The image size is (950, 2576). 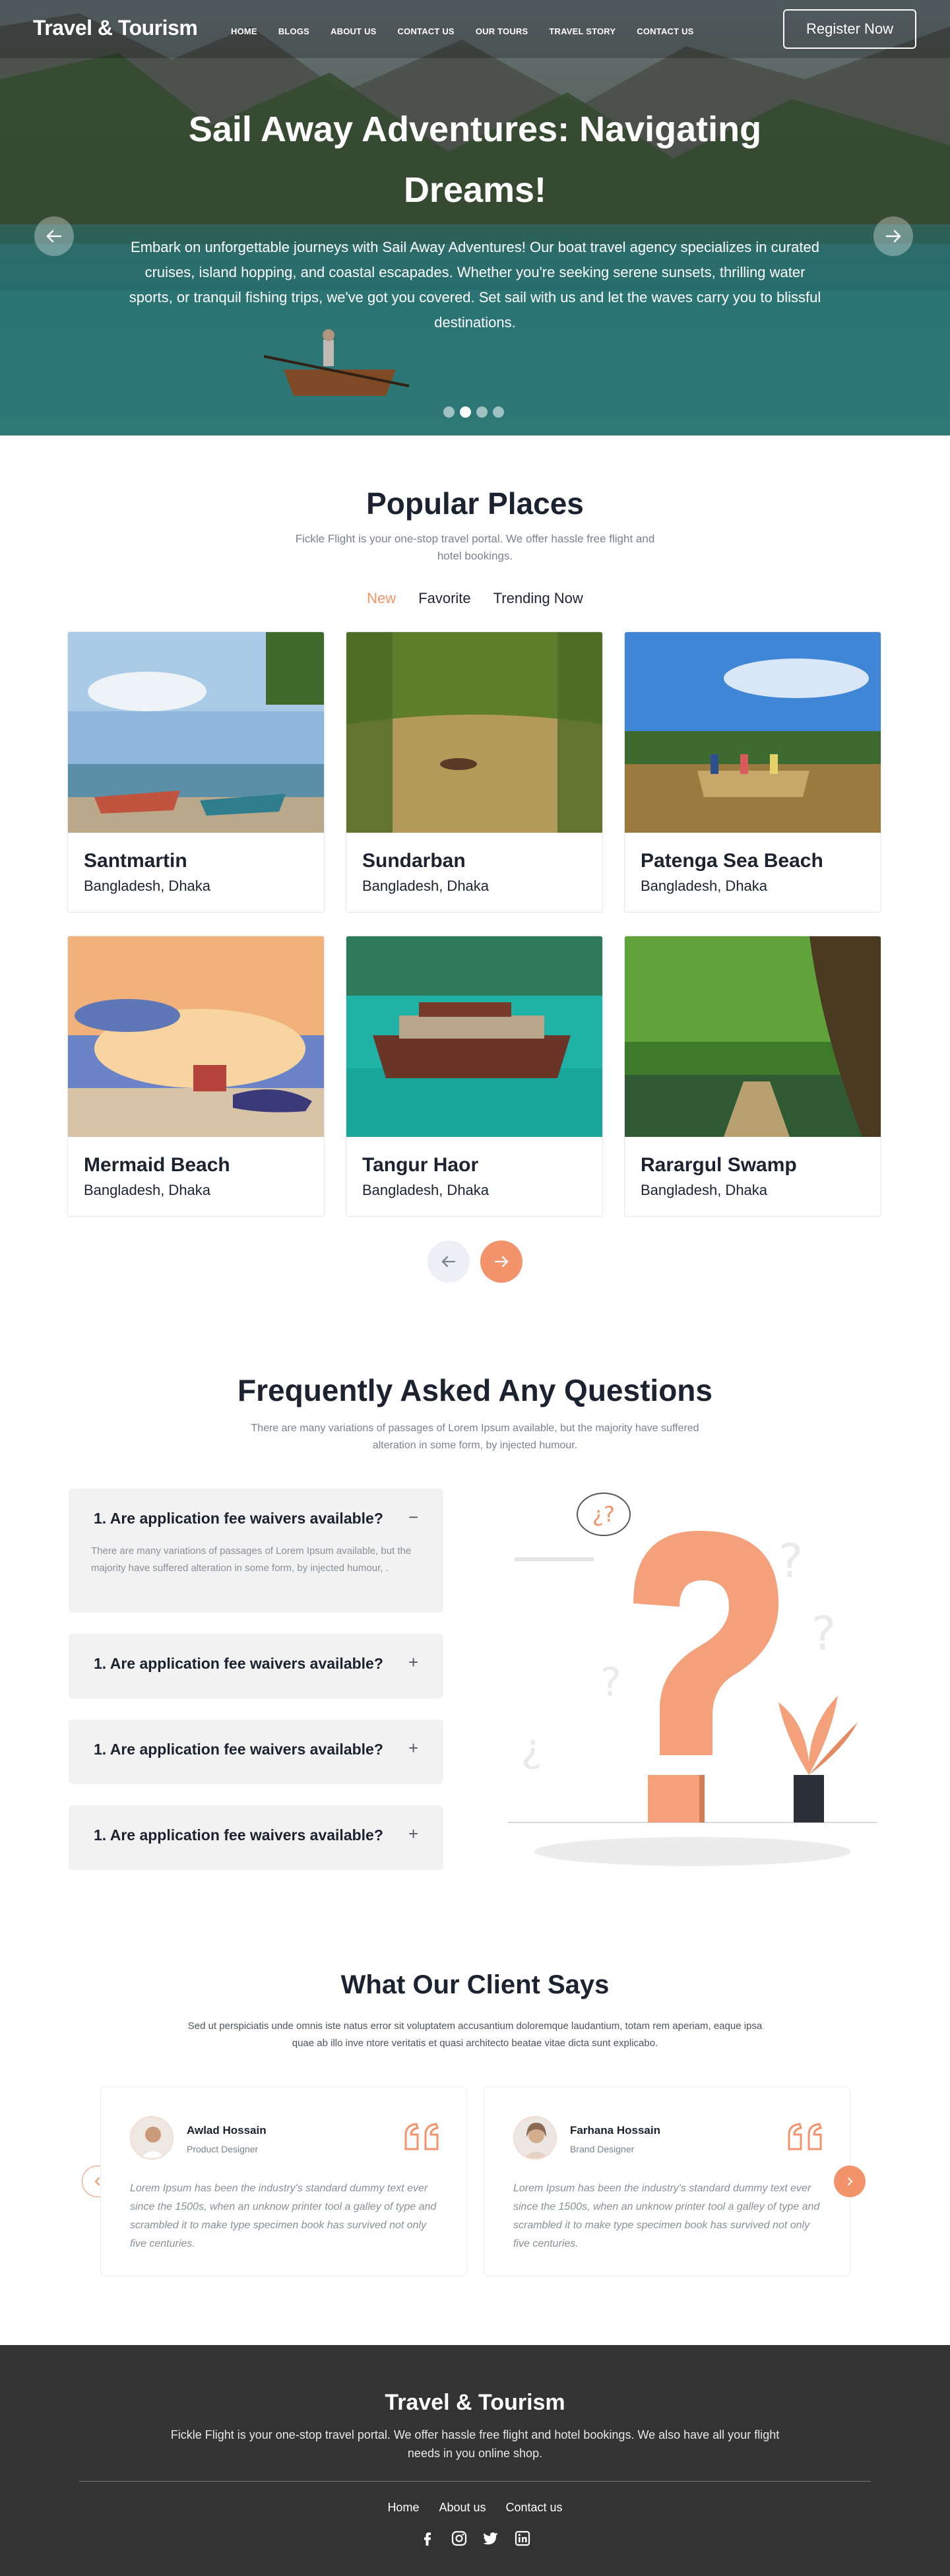 What do you see at coordinates (115, 28) in the screenshot?
I see `site-logo: Travel & Tourism` at bounding box center [115, 28].